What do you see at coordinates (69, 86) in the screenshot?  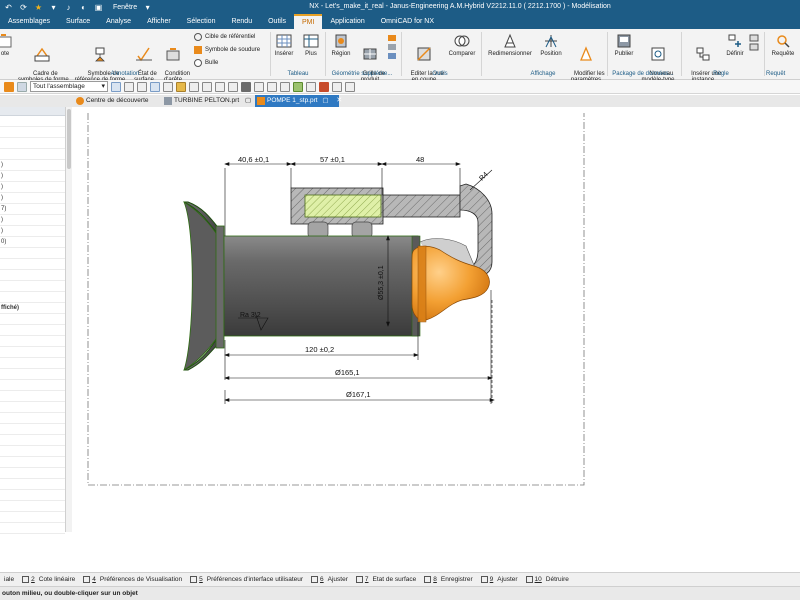 I see `assembly-filter-dropdown: Tout l'assemblage` at bounding box center [69, 86].